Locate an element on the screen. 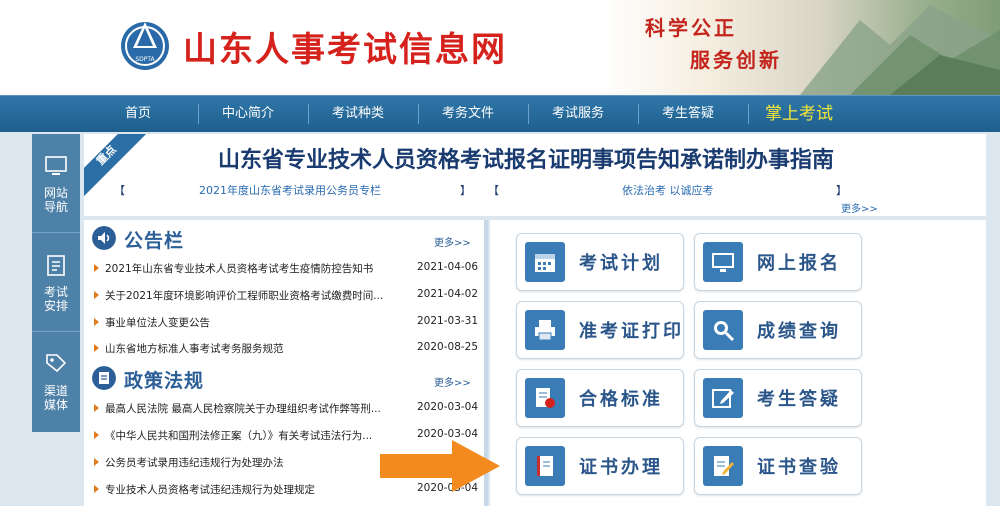 This screenshot has width=1000, height=506. slogan-line2: 服务创新 is located at coordinates (736, 60).